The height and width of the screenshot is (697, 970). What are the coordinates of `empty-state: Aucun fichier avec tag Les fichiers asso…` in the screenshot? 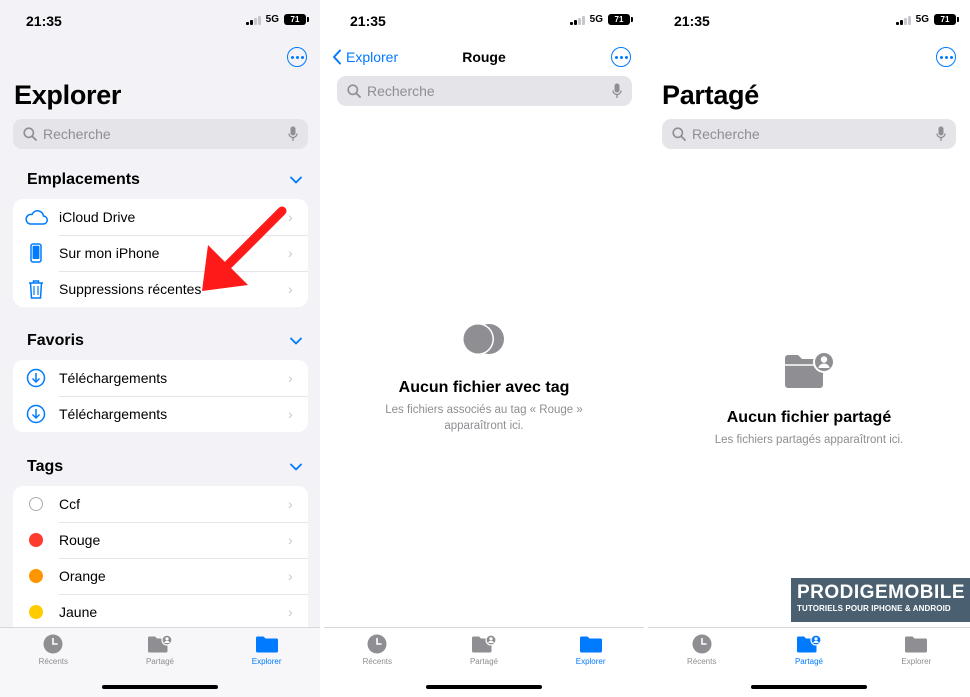 It's located at (484, 378).